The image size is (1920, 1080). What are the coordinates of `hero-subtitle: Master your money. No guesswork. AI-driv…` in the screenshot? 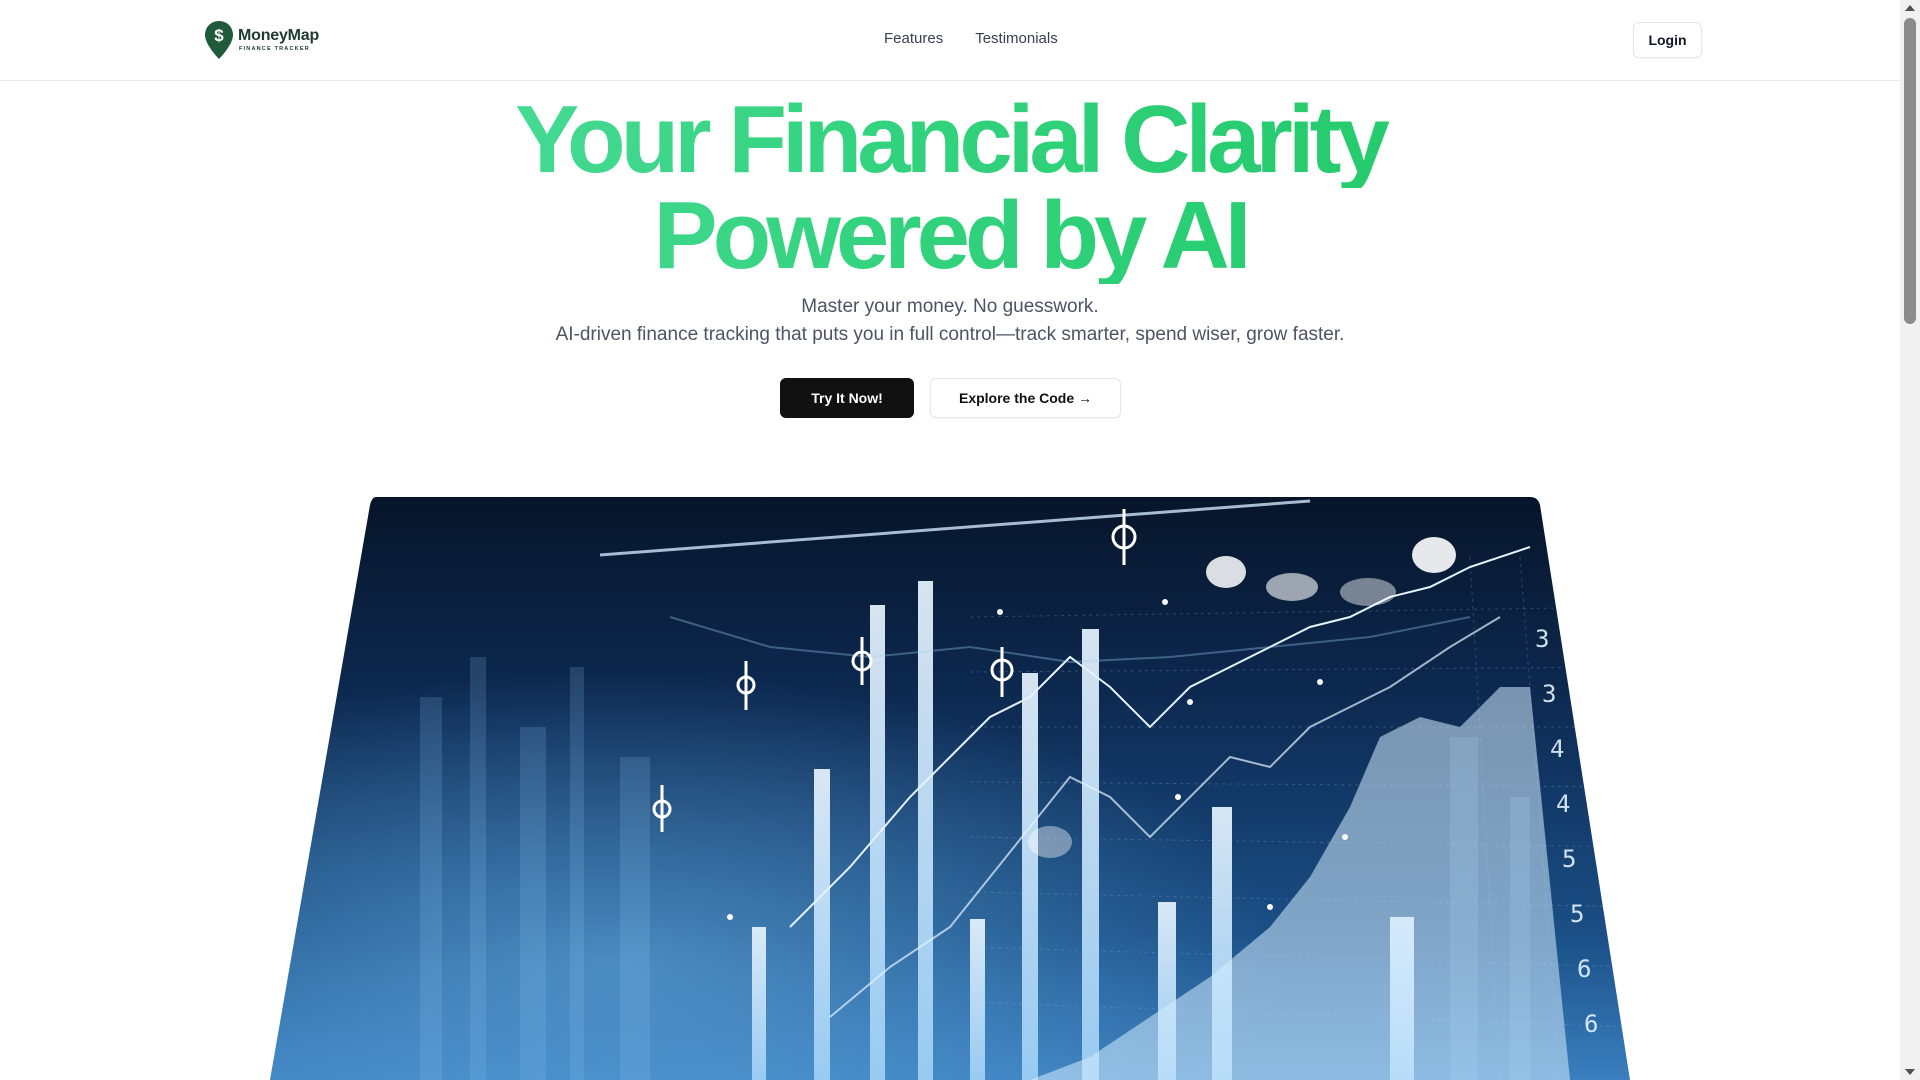 It's located at (950, 321).